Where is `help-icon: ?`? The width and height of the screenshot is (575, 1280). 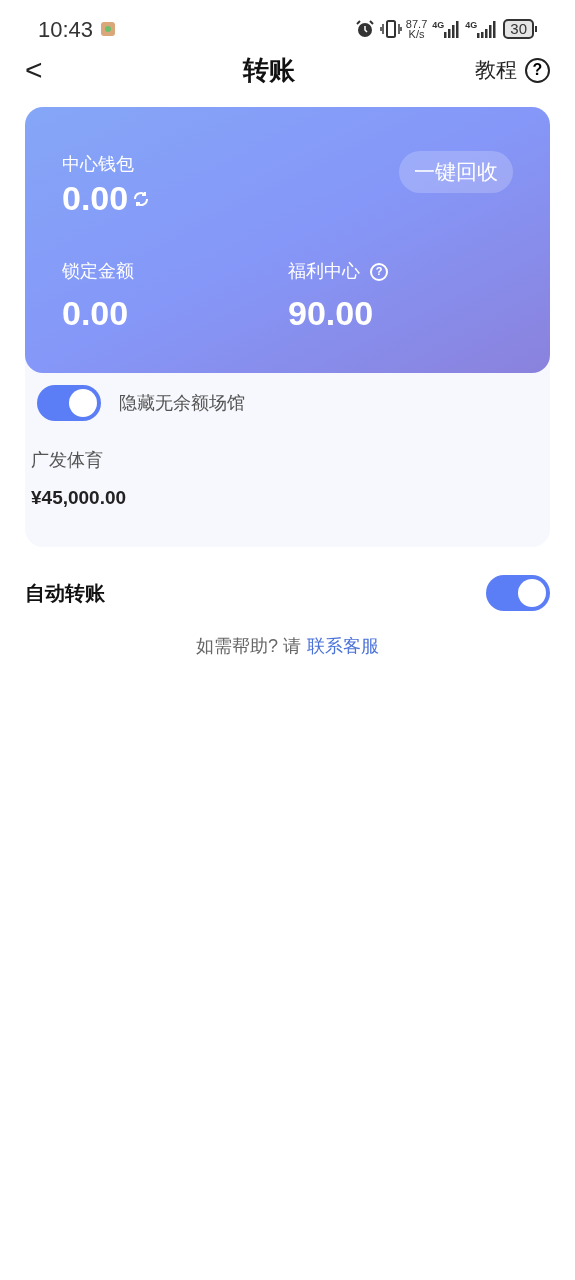
help-icon: ? is located at coordinates (537, 70).